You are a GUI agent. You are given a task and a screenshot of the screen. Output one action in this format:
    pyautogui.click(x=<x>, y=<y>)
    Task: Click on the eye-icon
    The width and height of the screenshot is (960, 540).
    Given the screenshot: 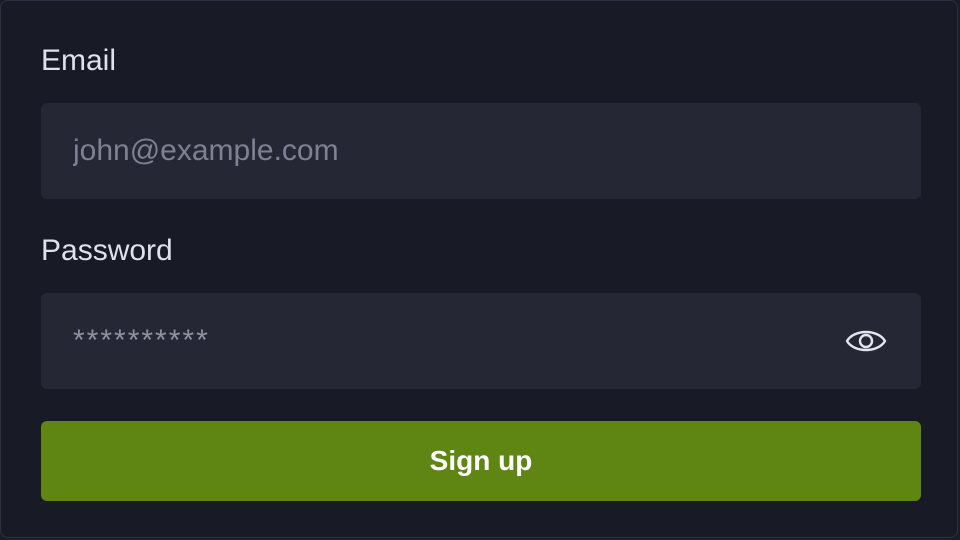 What is the action you would take?
    pyautogui.click(x=866, y=341)
    